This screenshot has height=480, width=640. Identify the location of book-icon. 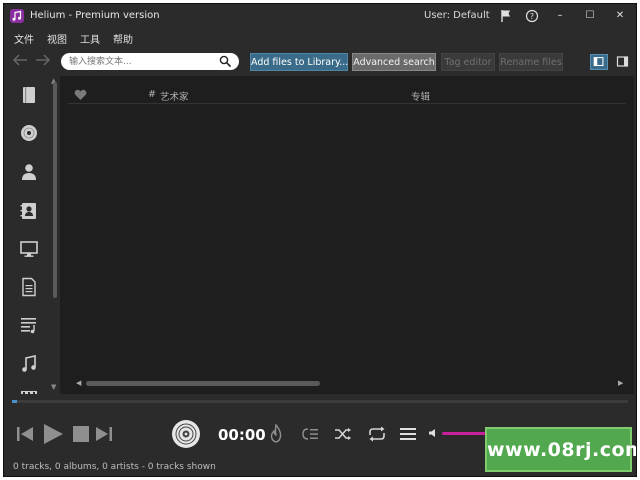
(29, 95).